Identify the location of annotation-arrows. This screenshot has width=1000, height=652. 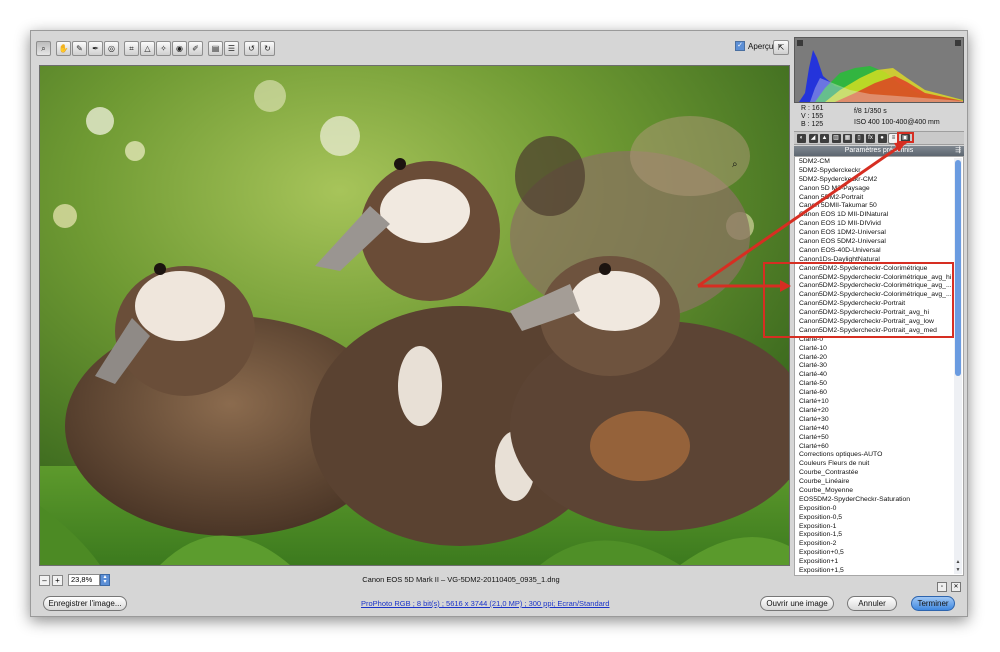
(802, 216).